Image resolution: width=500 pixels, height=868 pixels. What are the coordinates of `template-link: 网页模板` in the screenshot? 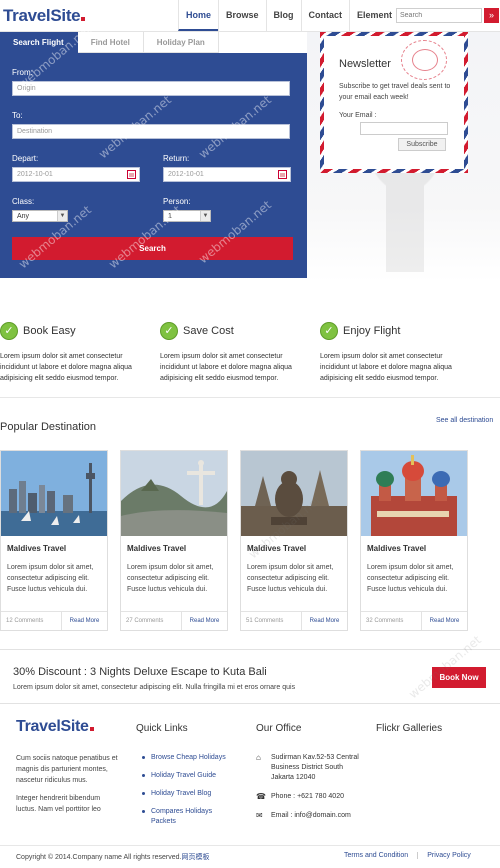 It's located at (195, 857).